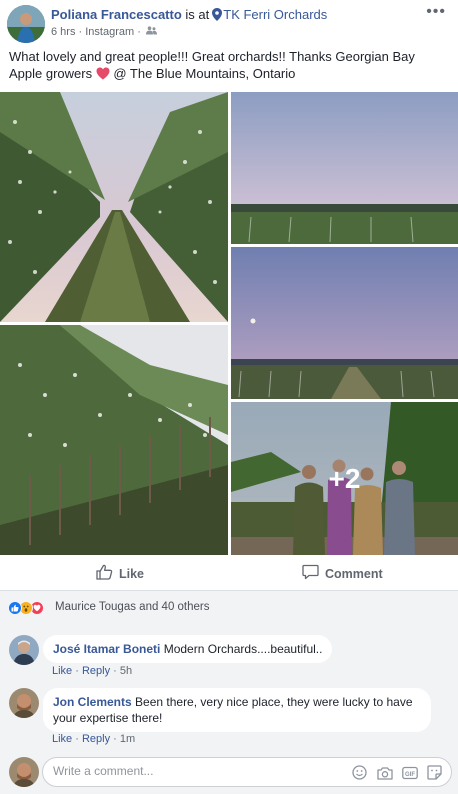  I want to click on comment-meta: Like · Reply · 1m, so click(94, 739).